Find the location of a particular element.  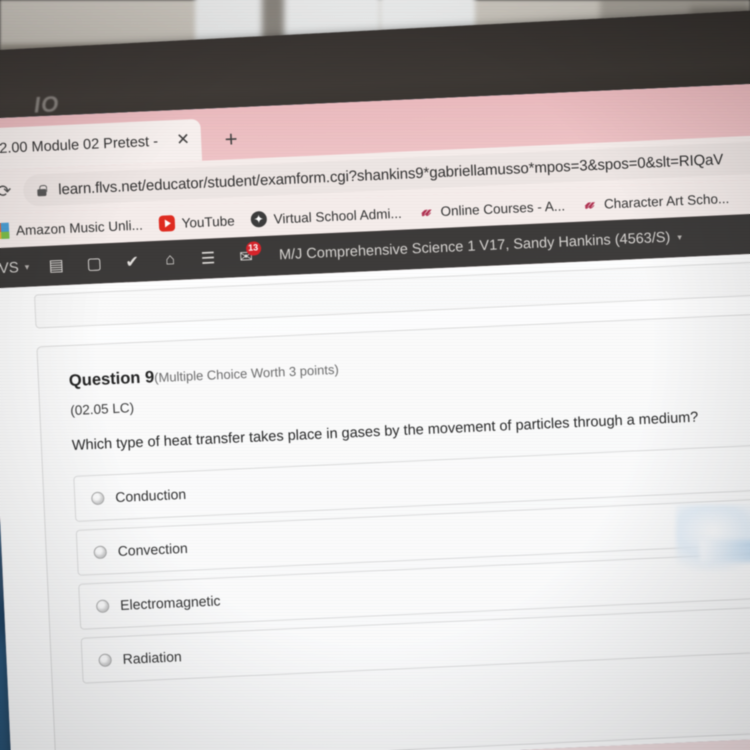

amazon-icon is located at coordinates (5, 231).